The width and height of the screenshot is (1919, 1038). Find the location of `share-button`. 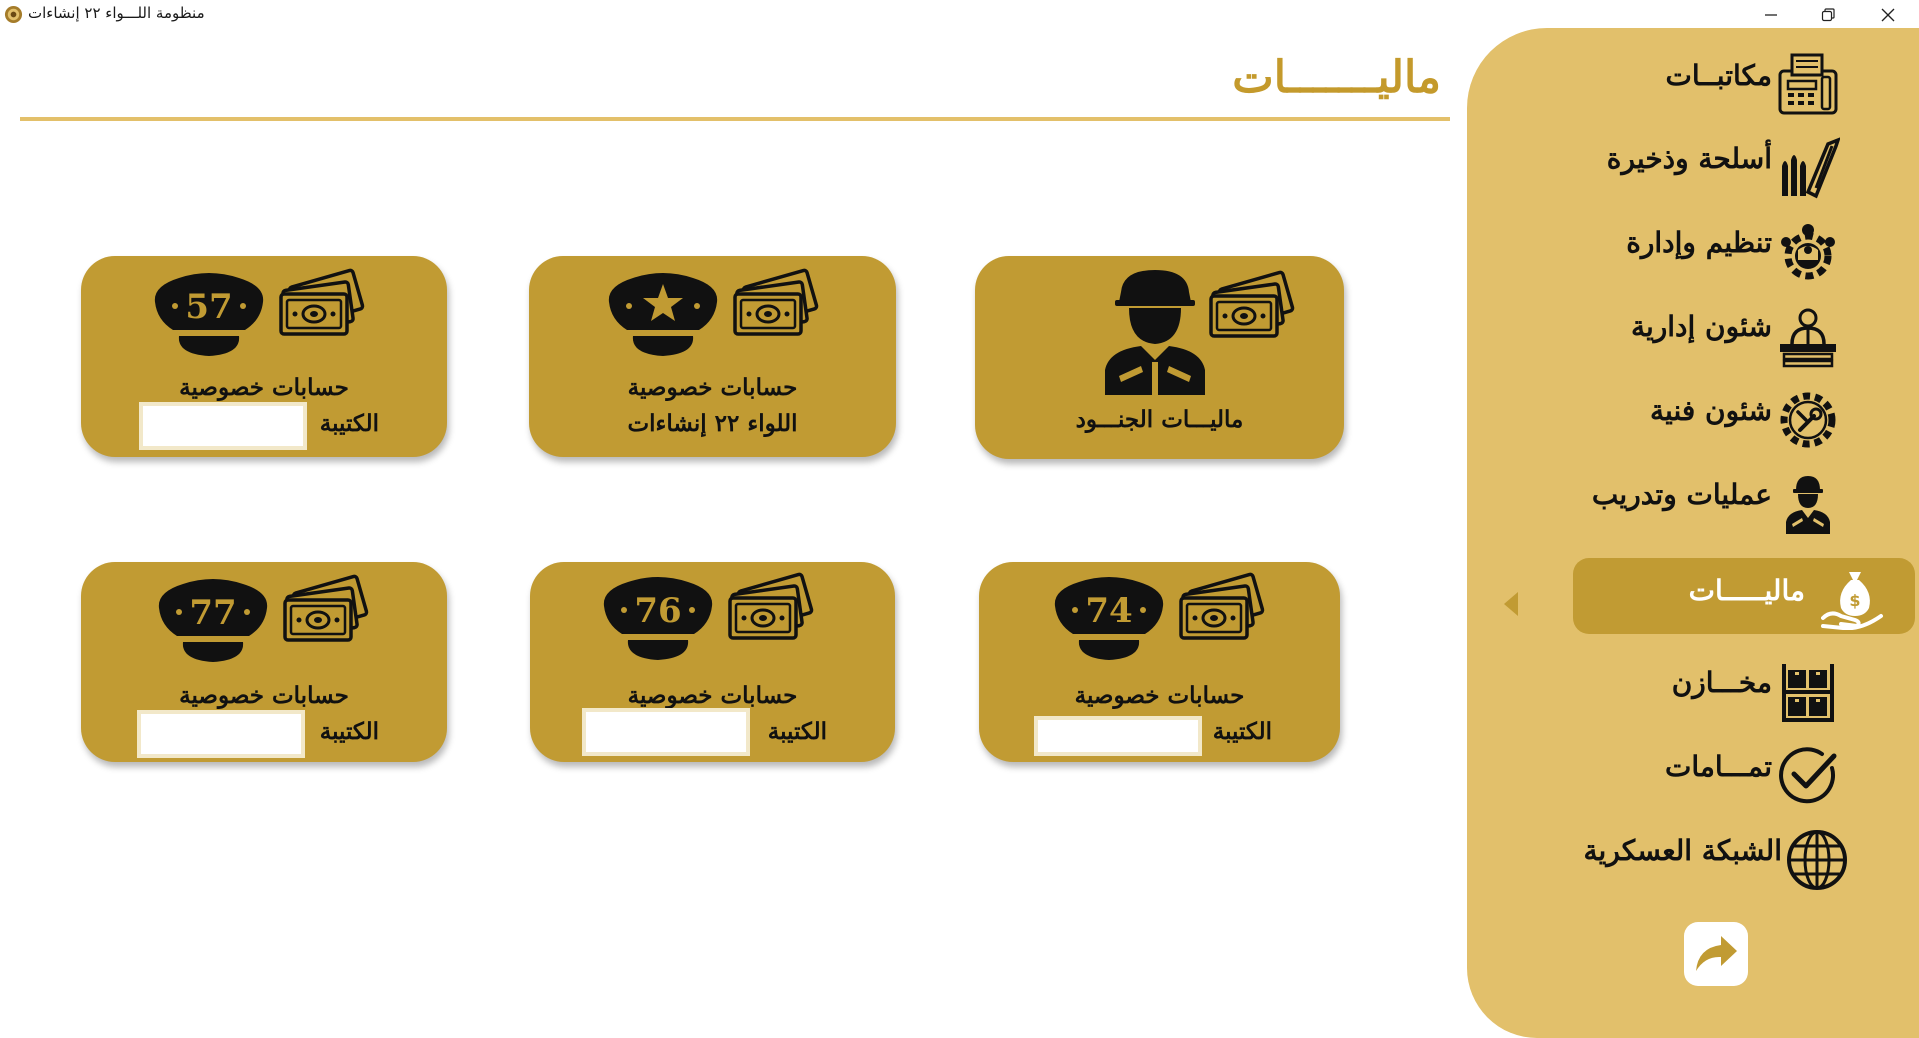

share-button is located at coordinates (1716, 954).